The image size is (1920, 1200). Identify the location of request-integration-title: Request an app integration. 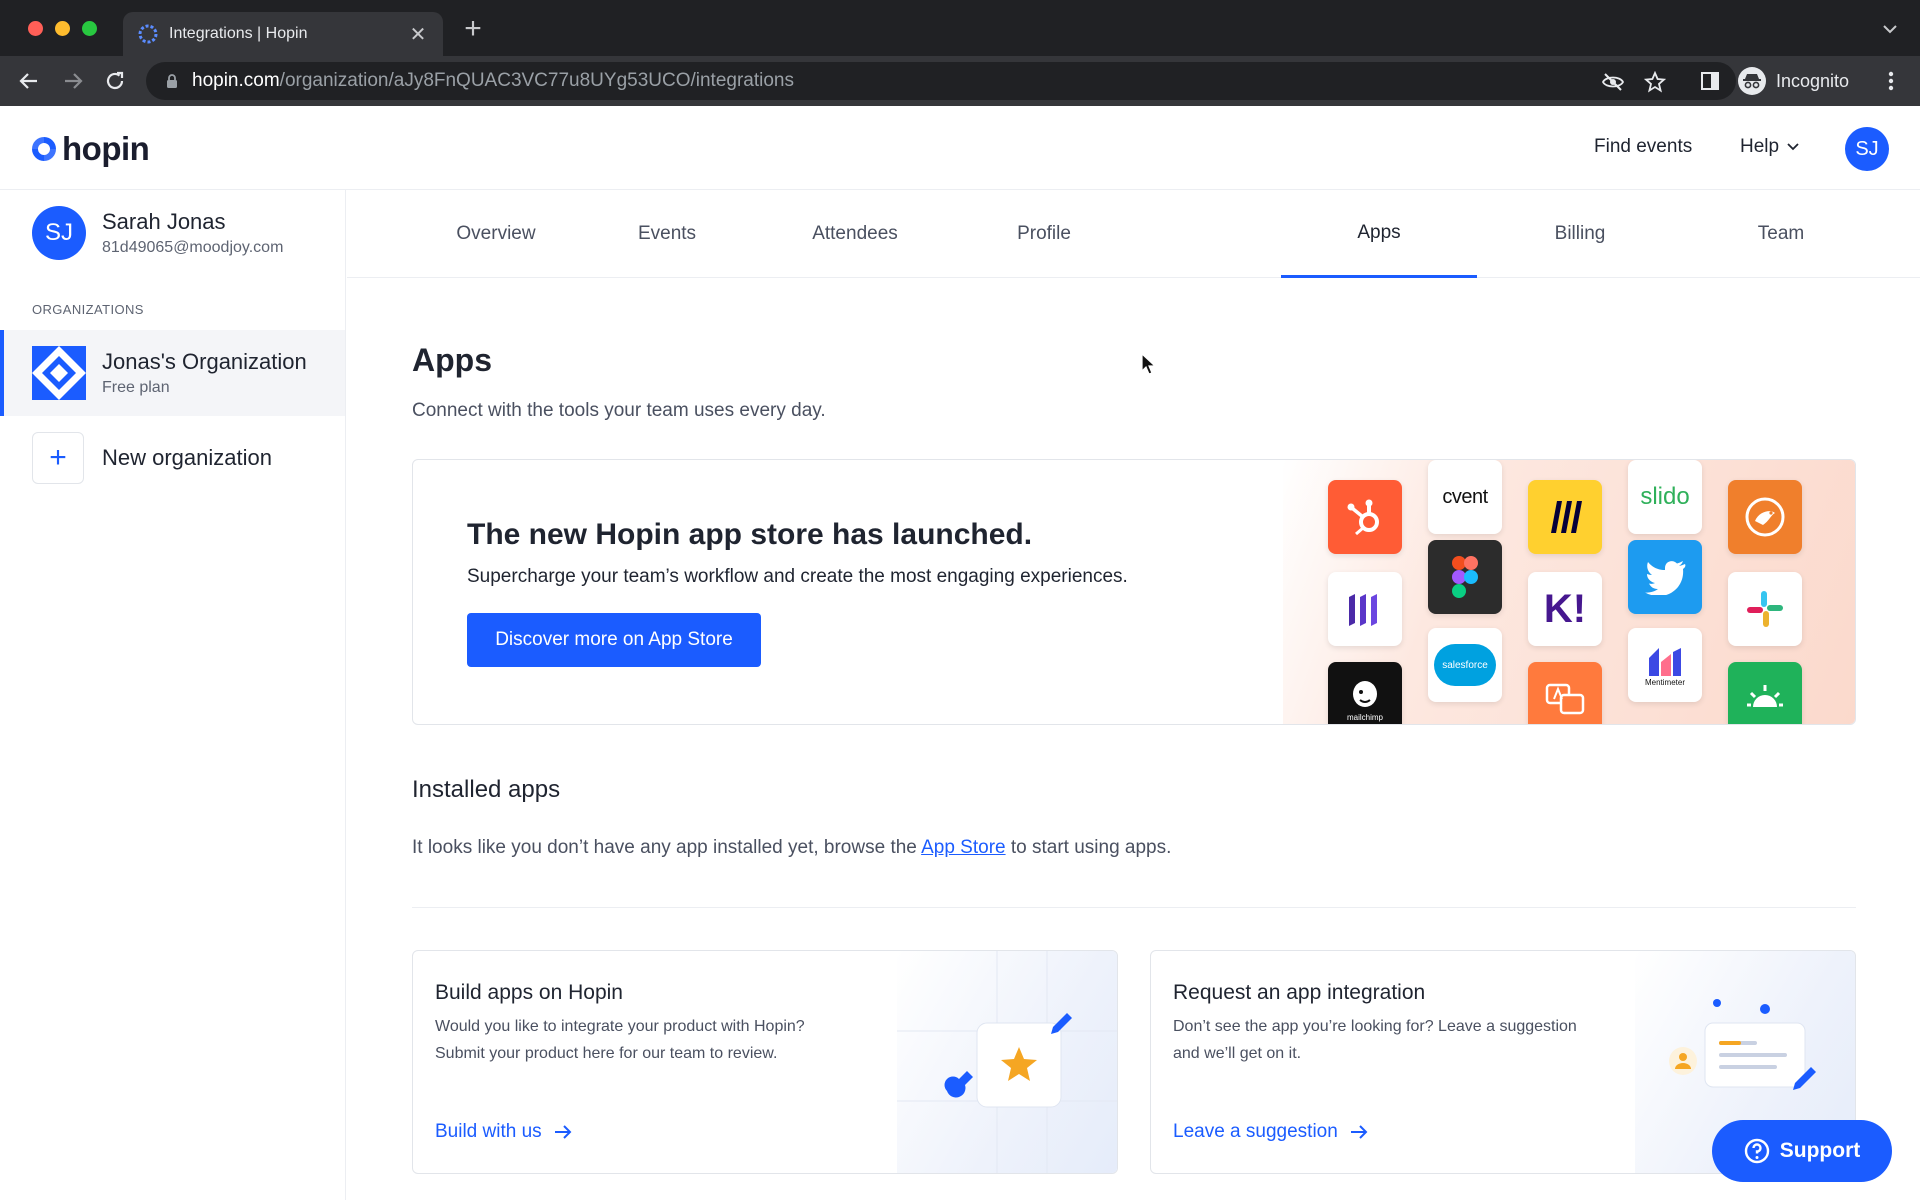
(1299, 992).